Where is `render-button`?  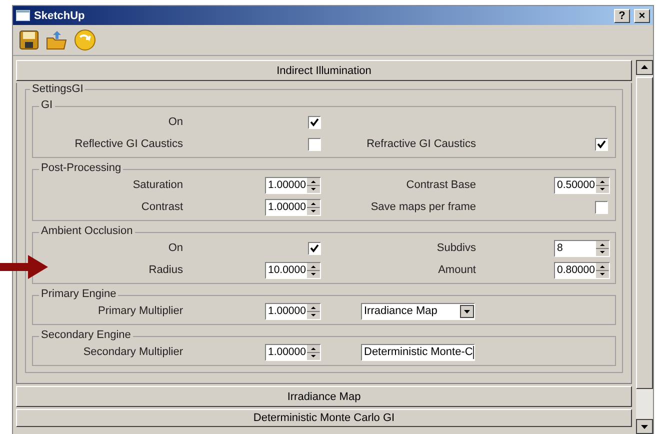 render-button is located at coordinates (85, 40).